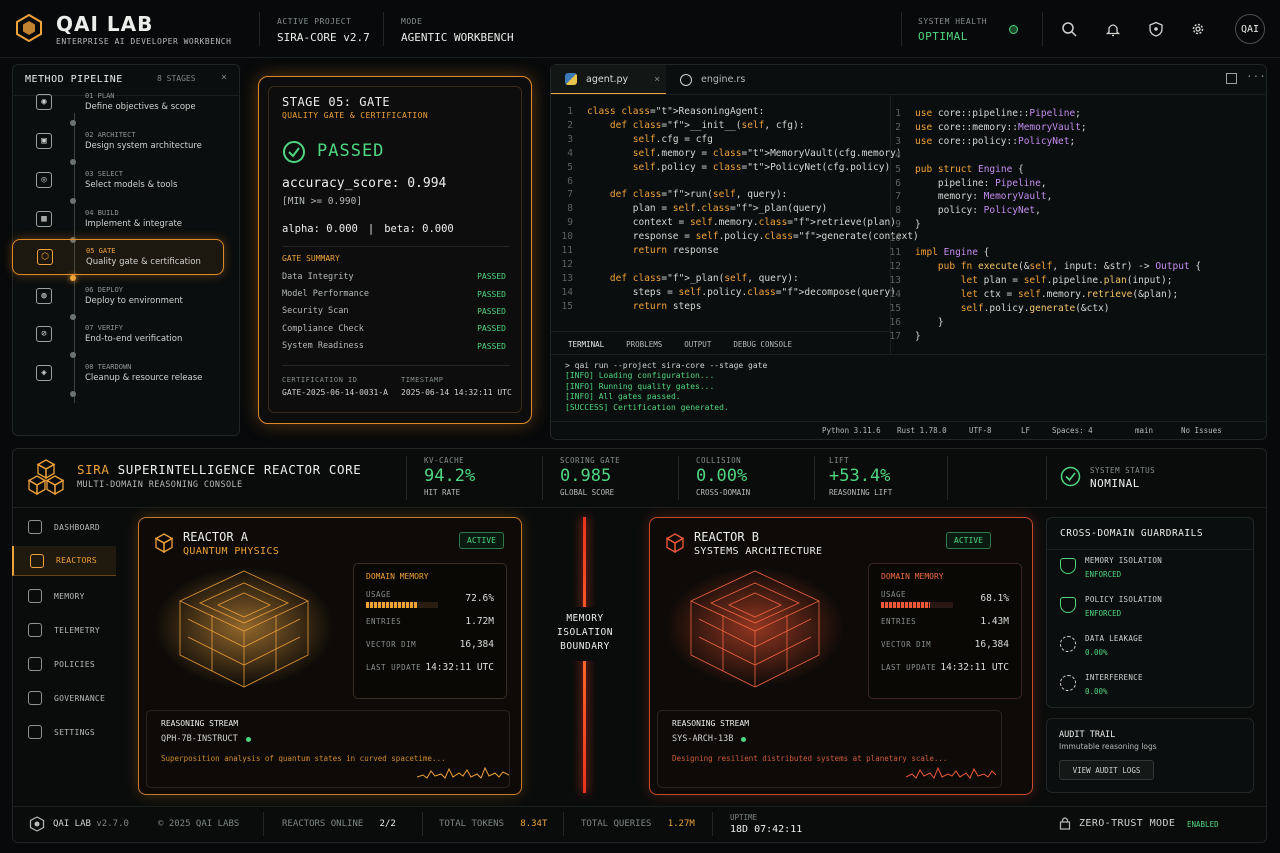 Image resolution: width=1280 pixels, height=853 pixels. What do you see at coordinates (860, 476) in the screenshot?
I see `metric-value: +53.4%` at bounding box center [860, 476].